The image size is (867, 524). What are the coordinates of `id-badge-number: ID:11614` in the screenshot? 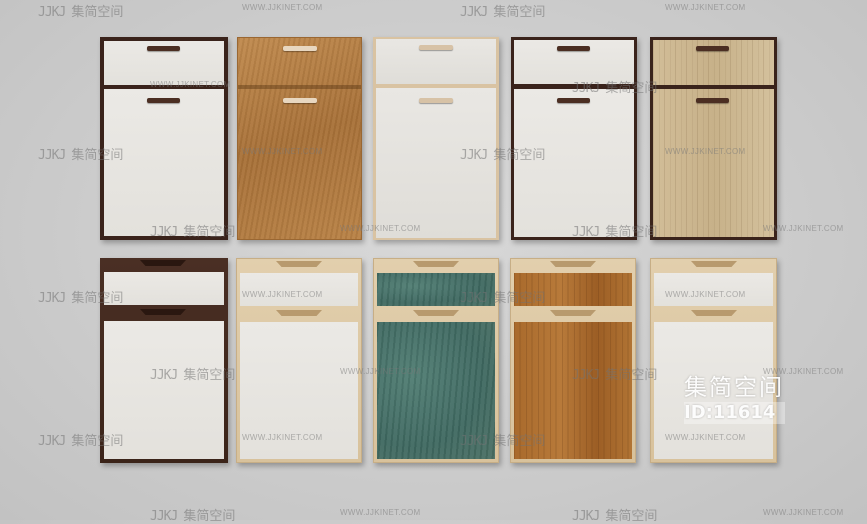 It's located at (735, 413).